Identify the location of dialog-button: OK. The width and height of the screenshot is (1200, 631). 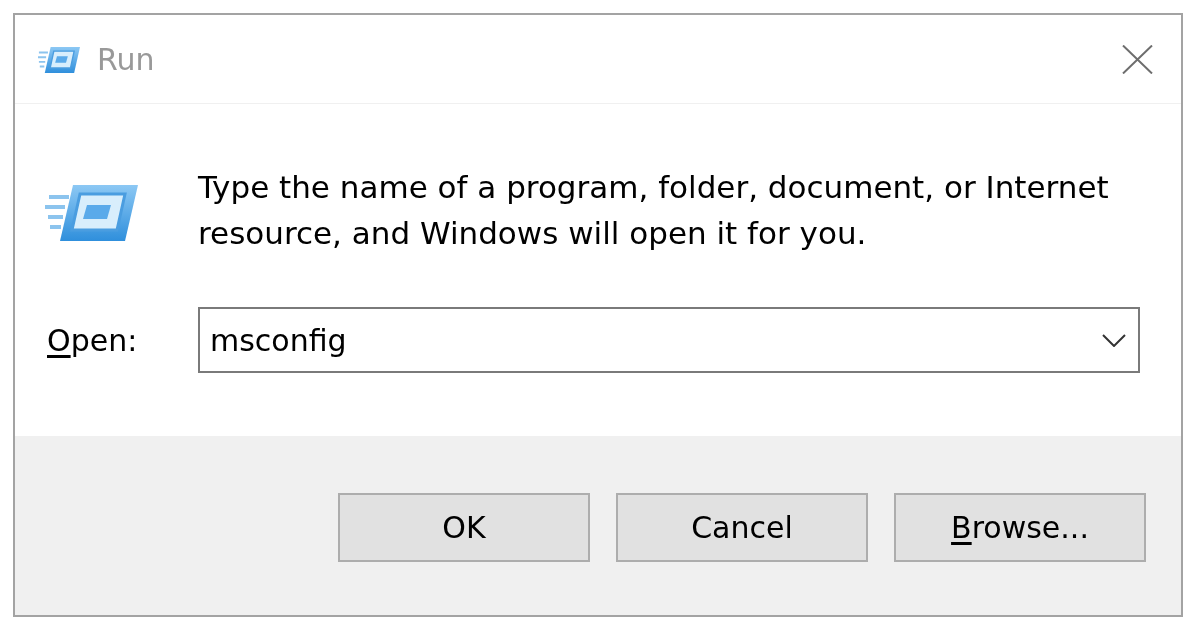
(464, 527).